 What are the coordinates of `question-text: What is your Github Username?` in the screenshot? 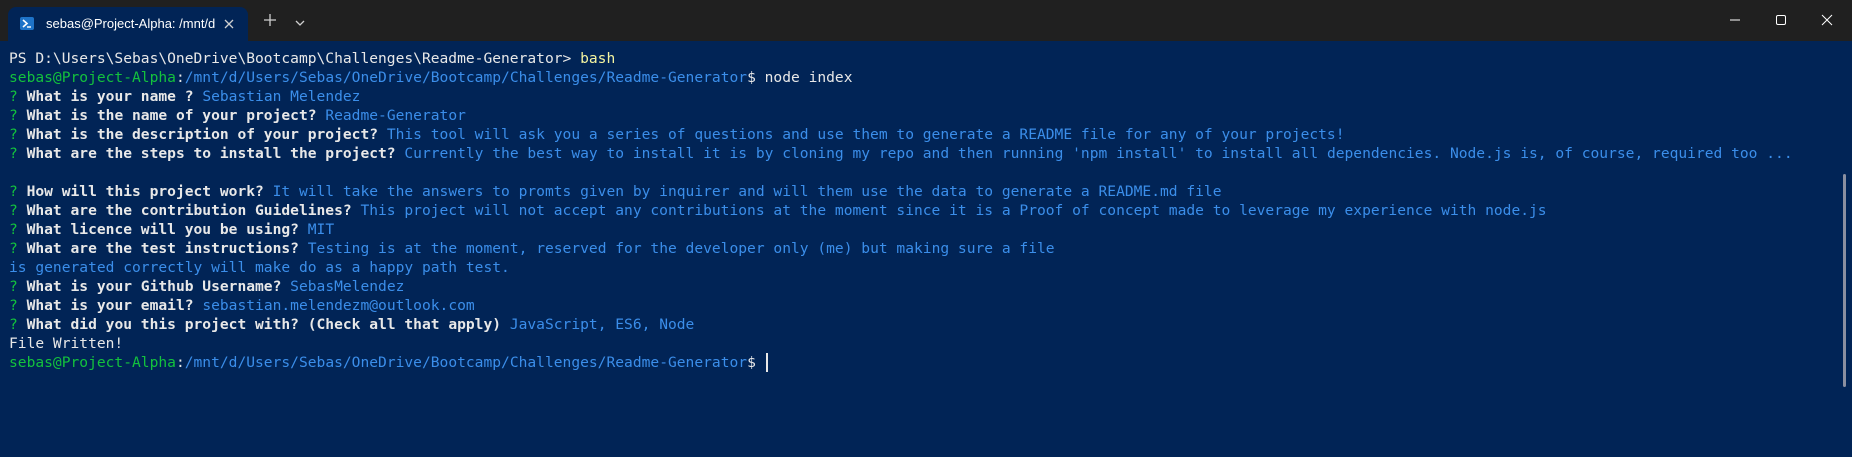 It's located at (158, 286).